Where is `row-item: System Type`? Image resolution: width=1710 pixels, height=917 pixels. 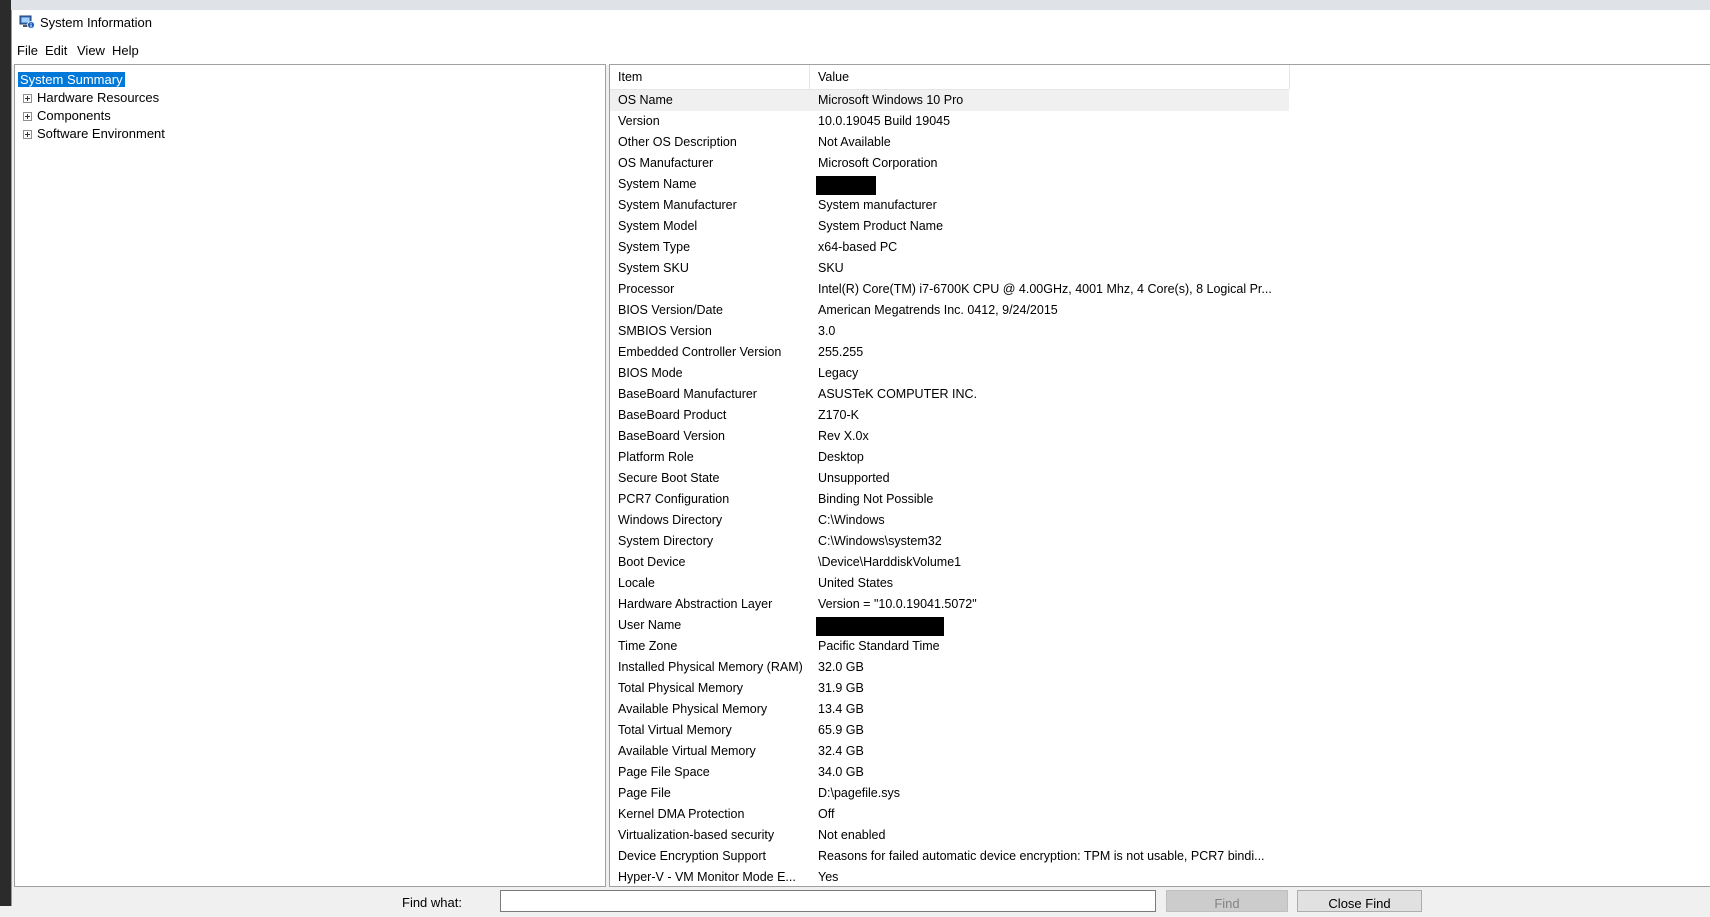 row-item: System Type is located at coordinates (654, 247).